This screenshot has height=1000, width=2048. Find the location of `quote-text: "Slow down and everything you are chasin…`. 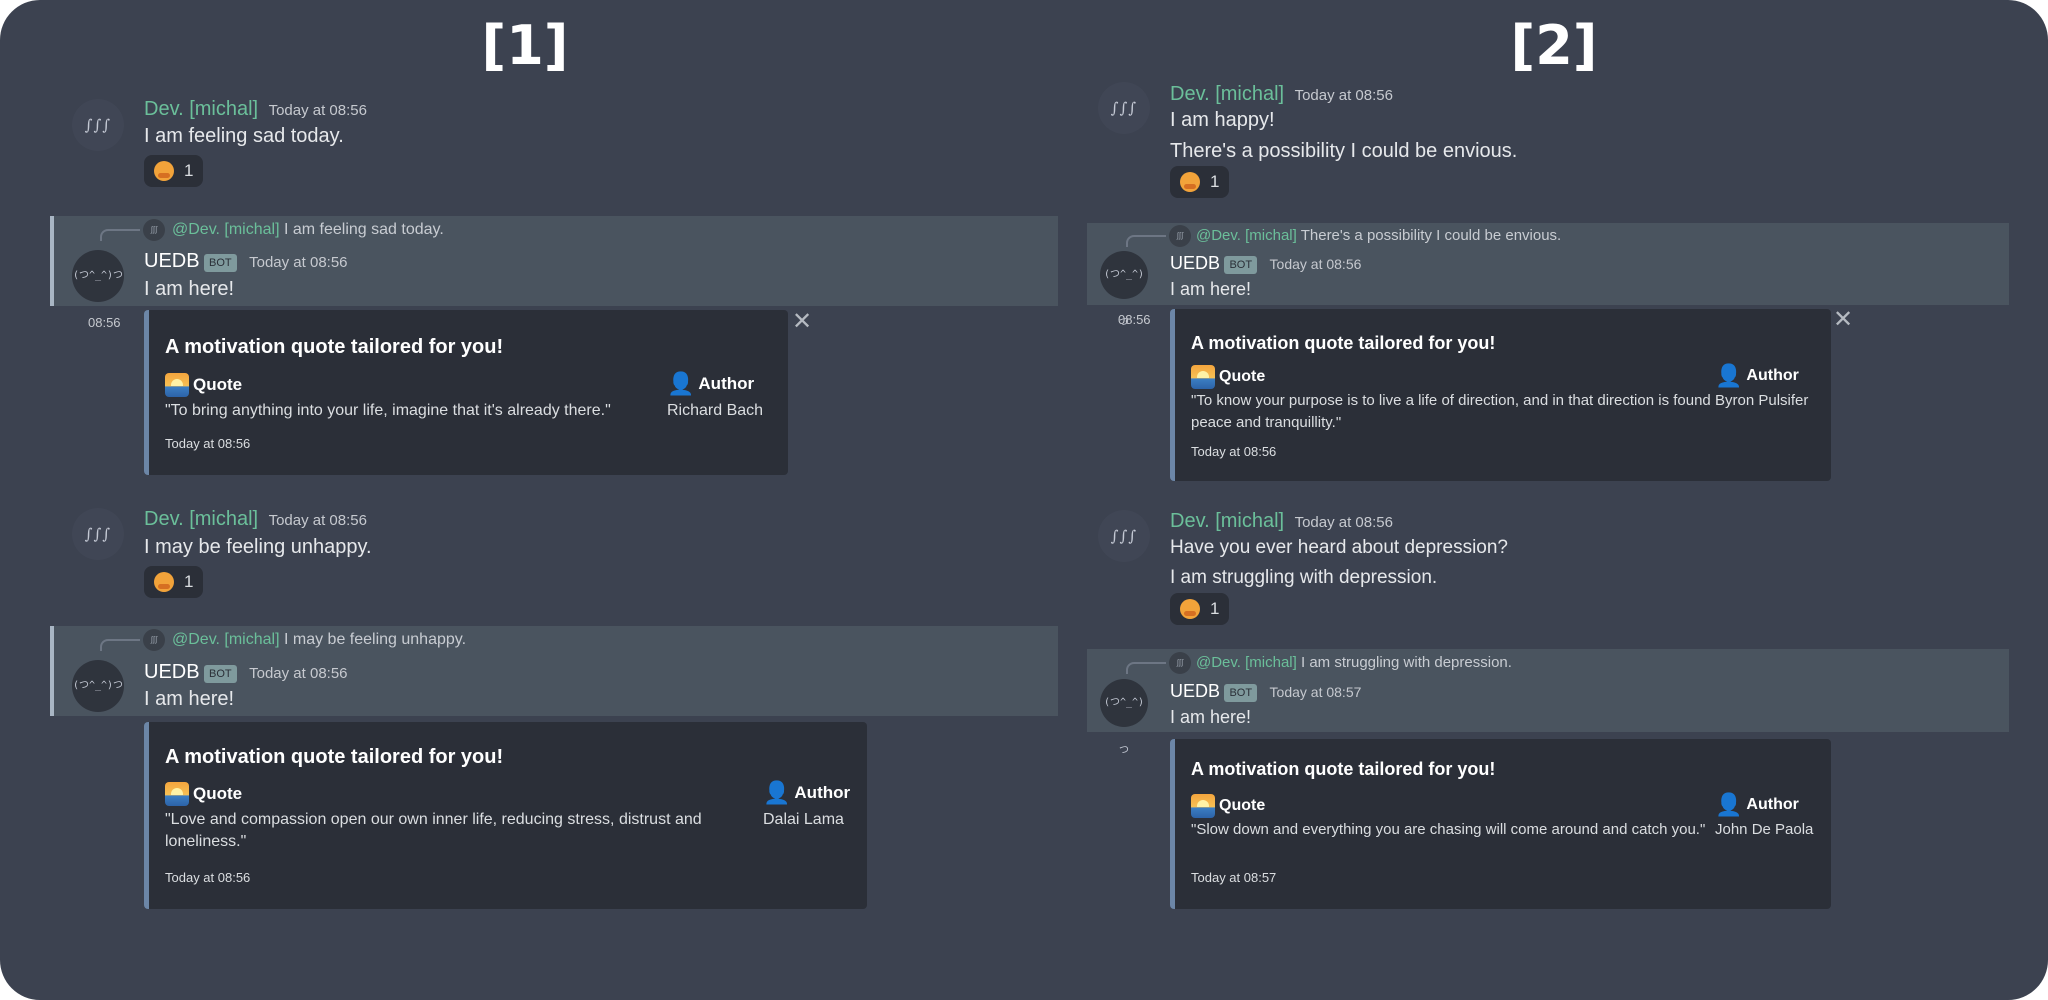

quote-text: "Slow down and everything you are chasin… is located at coordinates (1448, 829).